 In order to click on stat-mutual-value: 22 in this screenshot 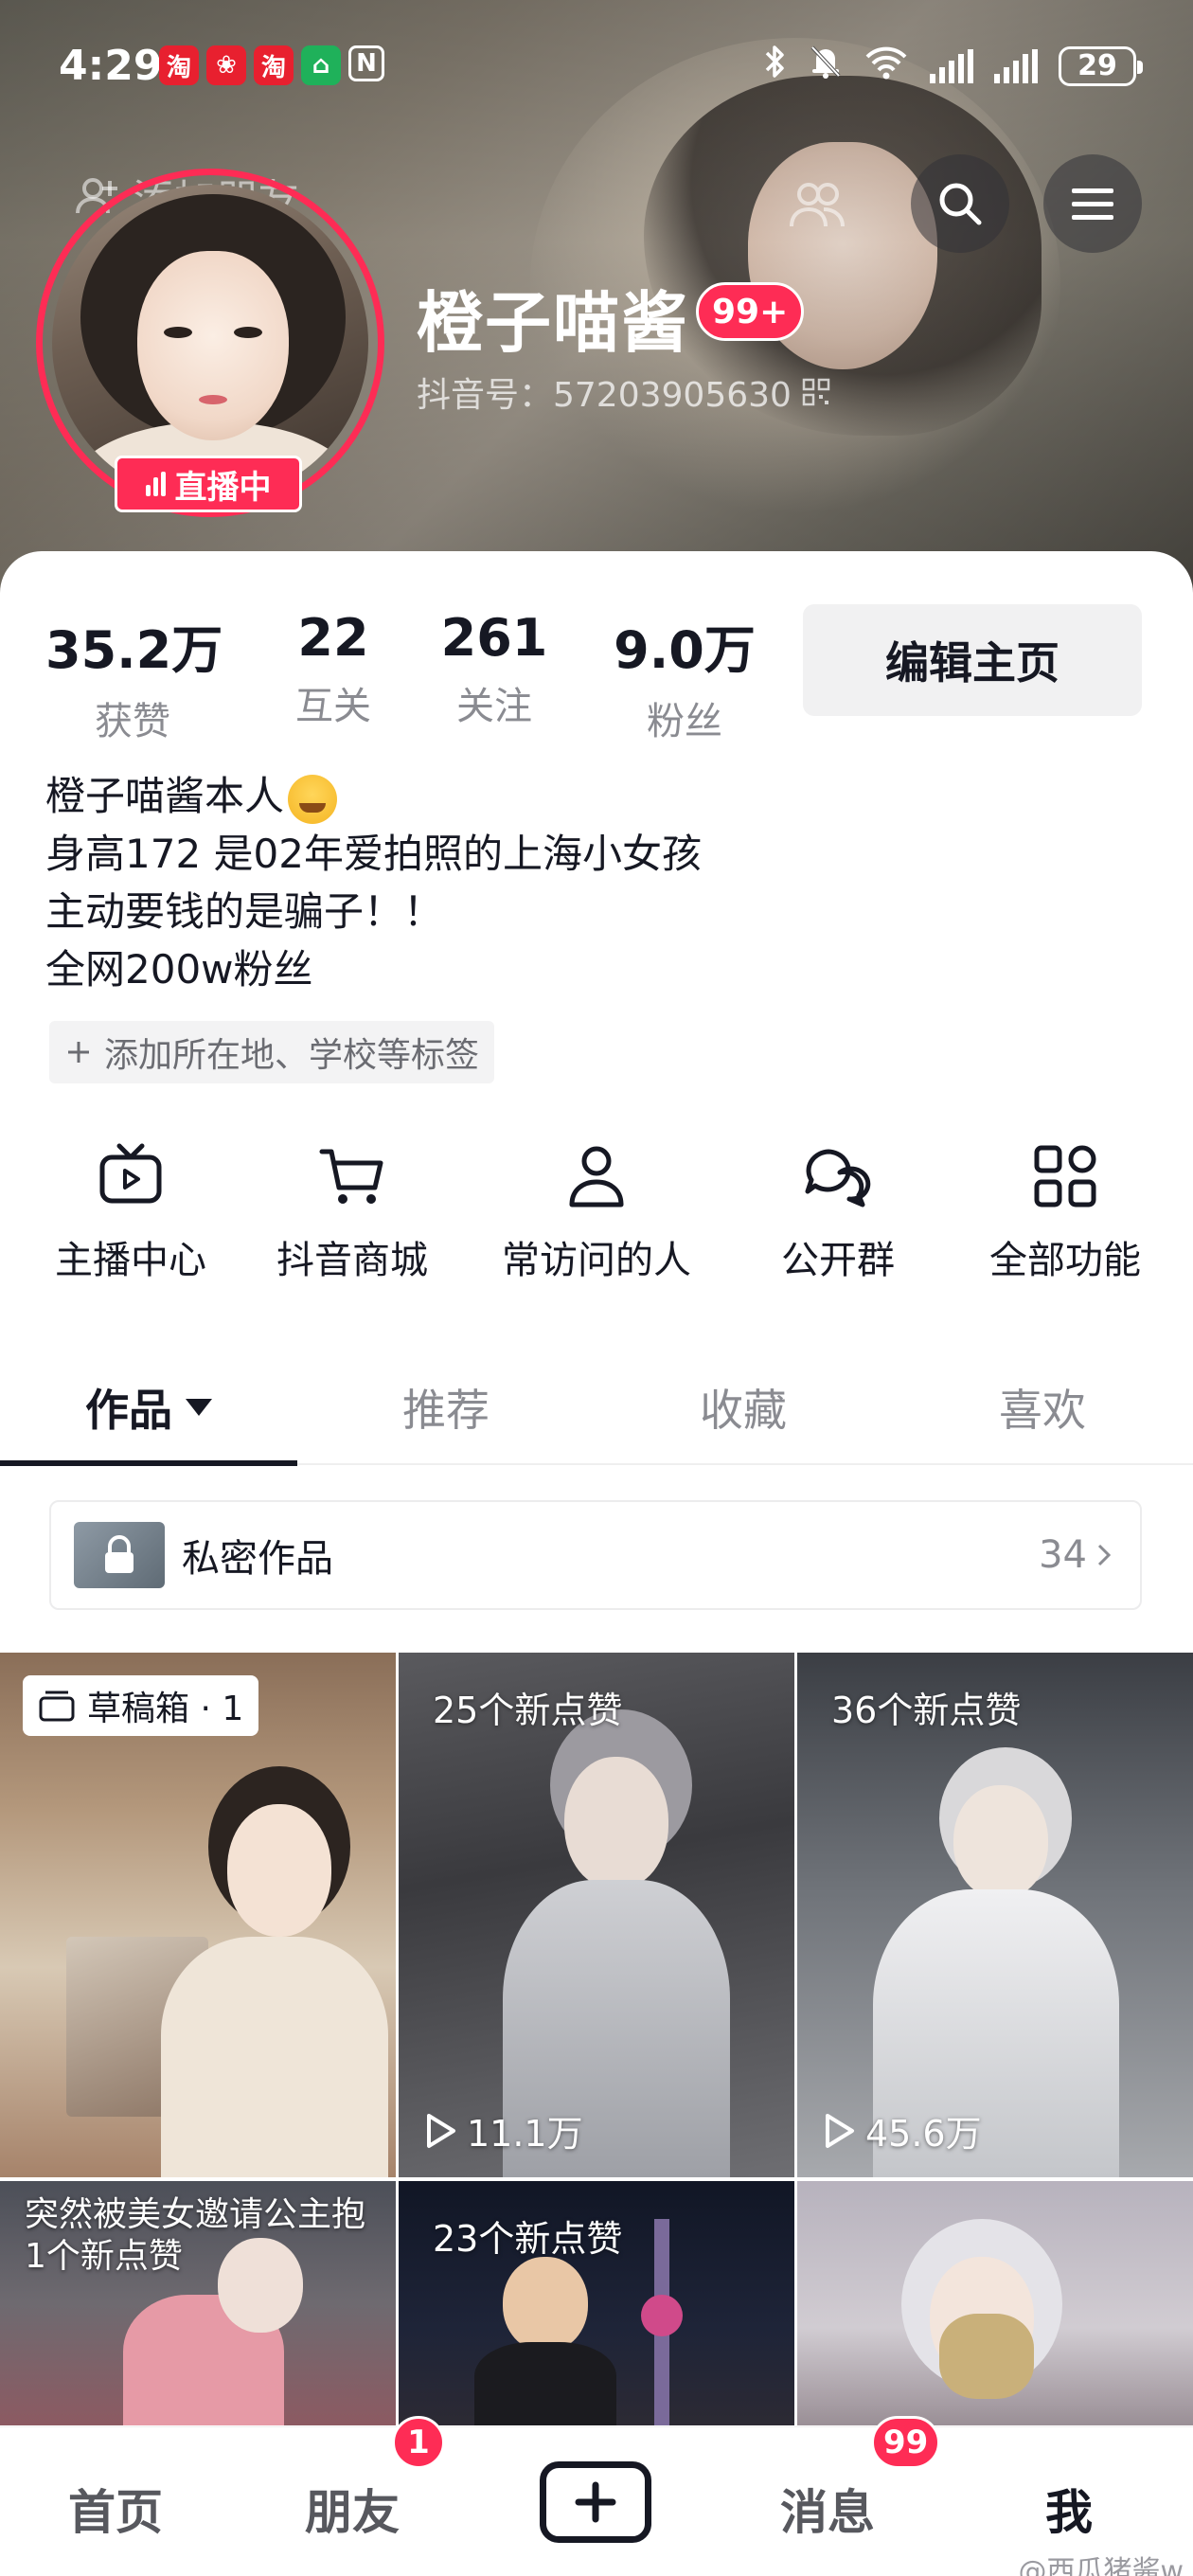, I will do `click(333, 638)`.